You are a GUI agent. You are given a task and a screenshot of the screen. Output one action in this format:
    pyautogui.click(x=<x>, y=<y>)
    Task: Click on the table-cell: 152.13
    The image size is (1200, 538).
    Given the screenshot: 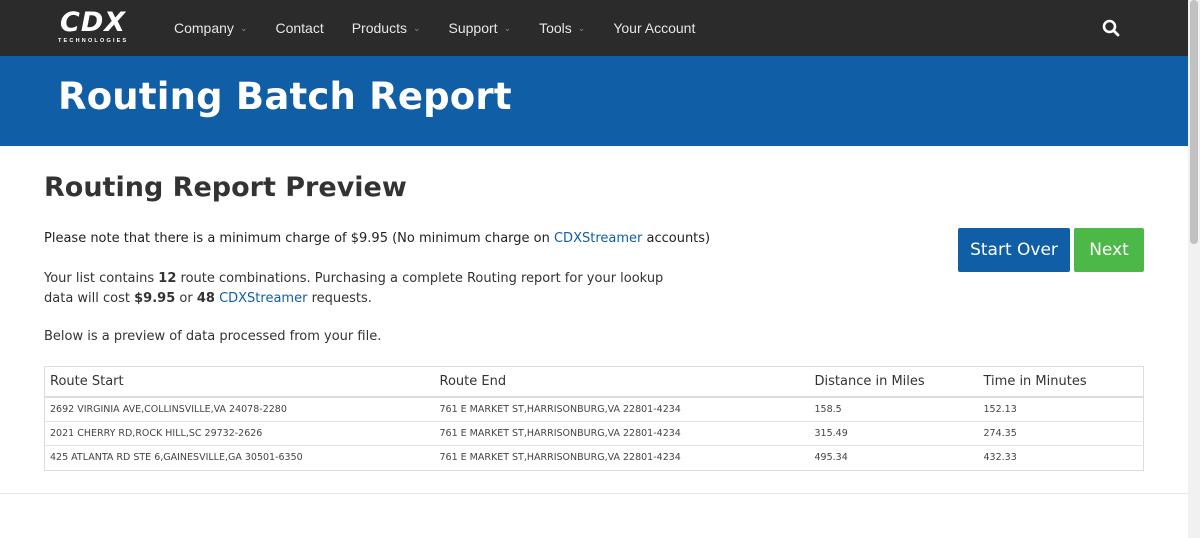 What is the action you would take?
    pyautogui.click(x=1061, y=408)
    